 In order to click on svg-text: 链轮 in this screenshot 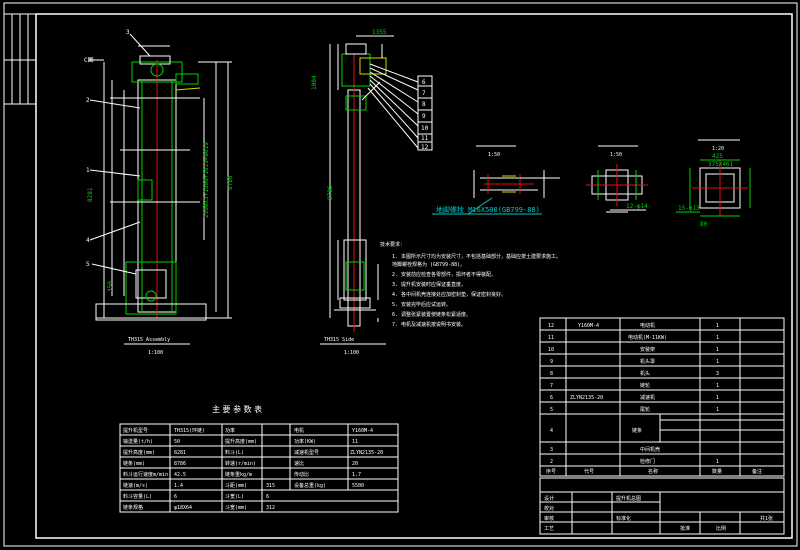, I will do `click(645, 385)`.